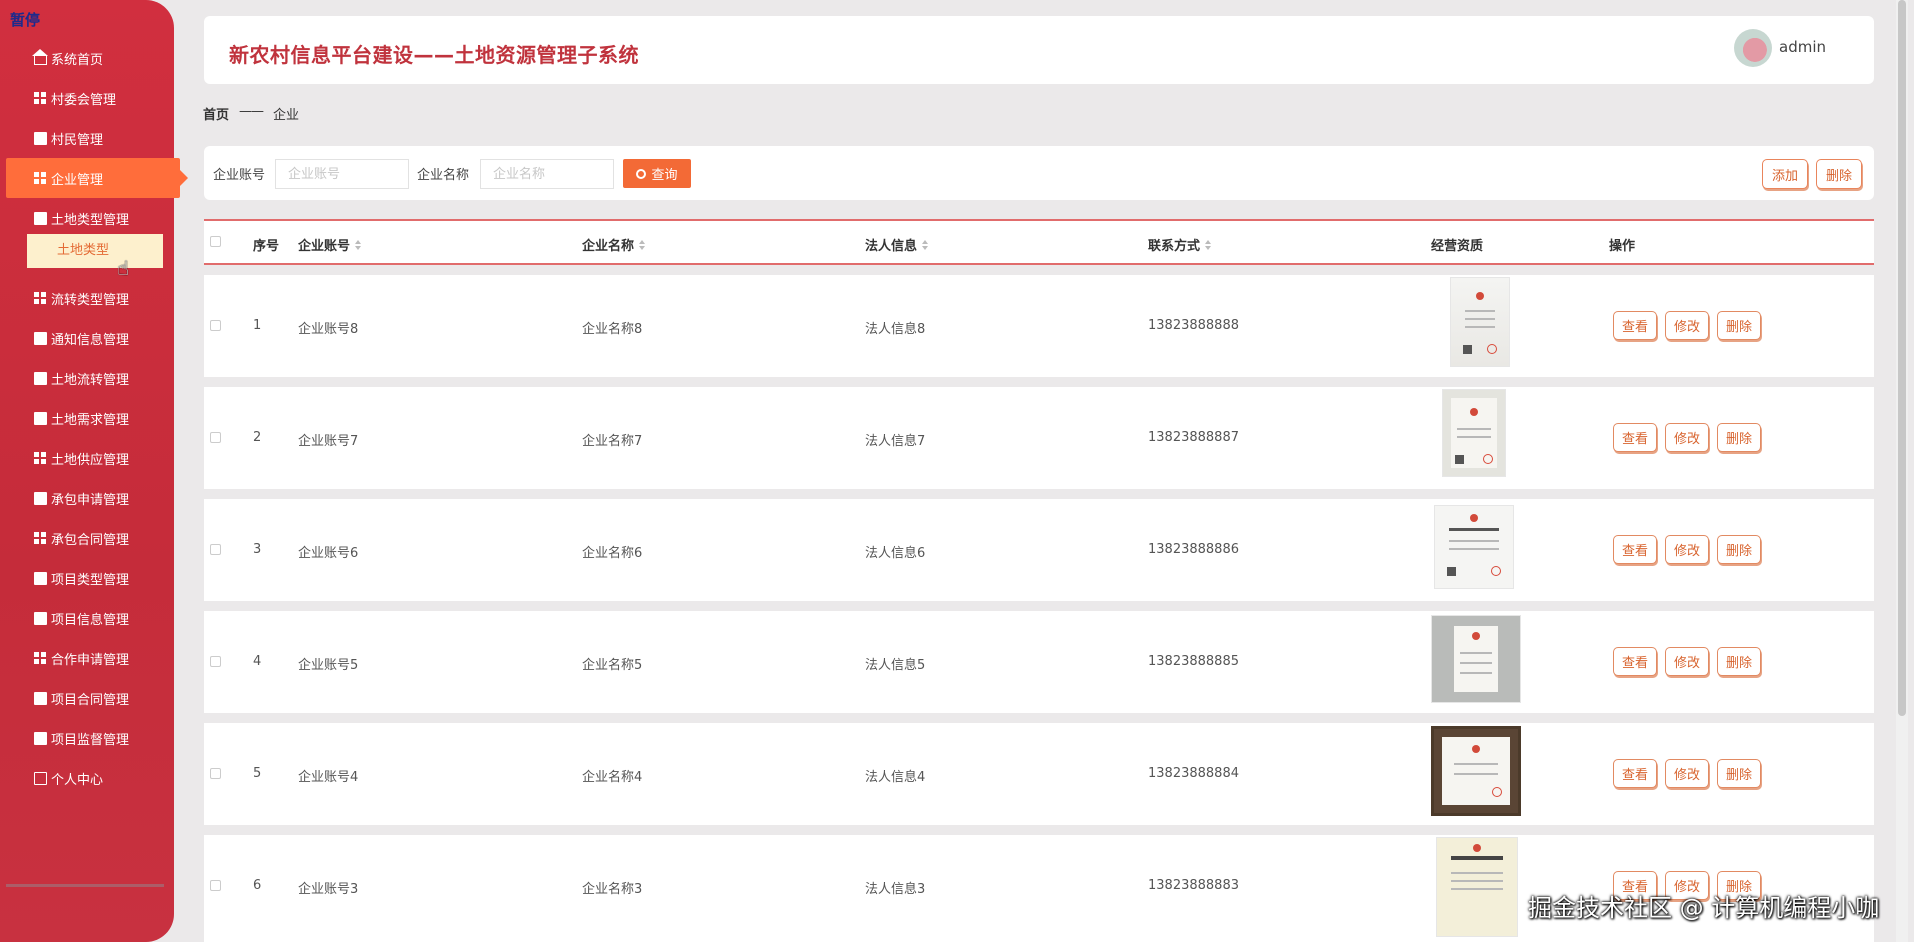  What do you see at coordinates (87, 538) in the screenshot?
I see `sidebar-item-contract: 承包合同管理` at bounding box center [87, 538].